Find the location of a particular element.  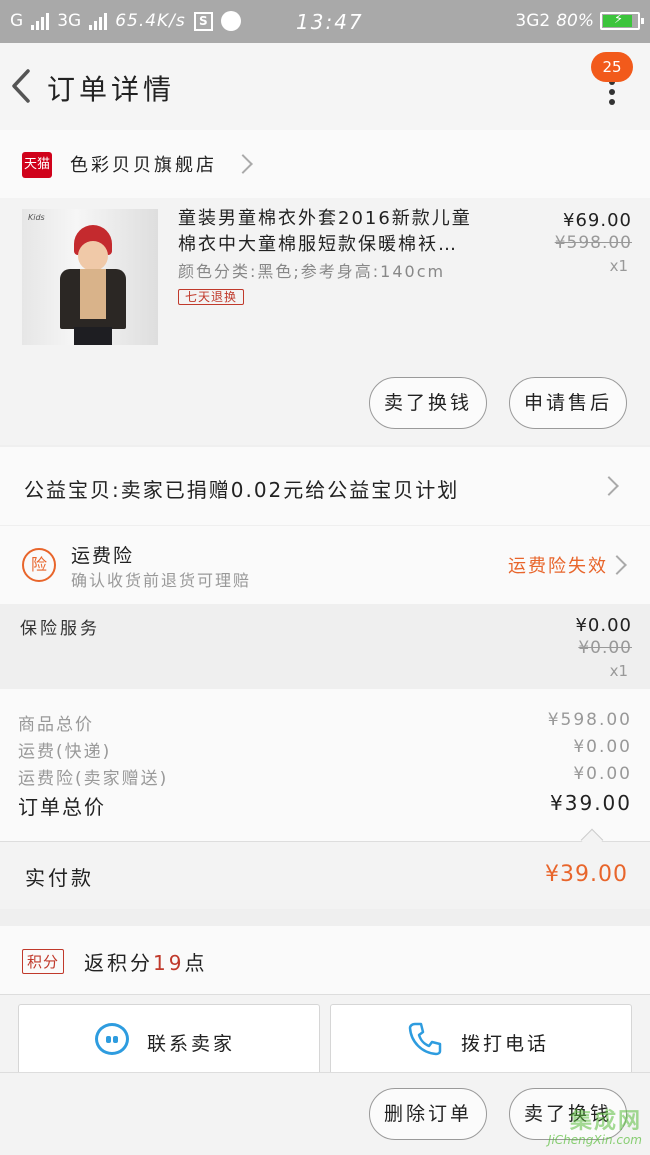

charity-row: 公益宝贝:卖家已捐赠0.02元给公益宝贝计划 is located at coordinates (325, 486).